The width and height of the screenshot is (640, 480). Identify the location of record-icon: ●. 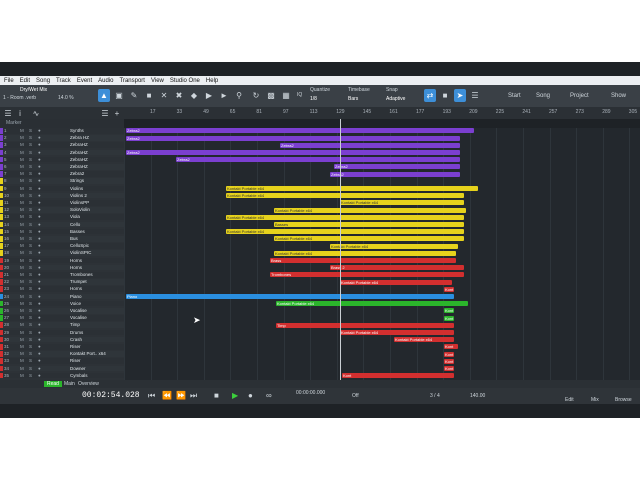
(250, 395).